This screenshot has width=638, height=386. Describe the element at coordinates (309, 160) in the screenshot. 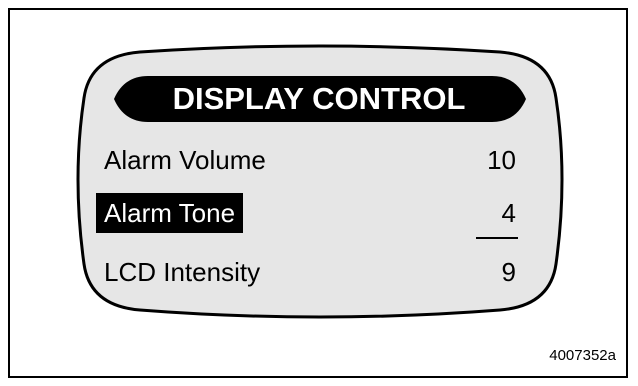

I see `menu-row-alarm-volume: Alarm Volume 10` at that location.